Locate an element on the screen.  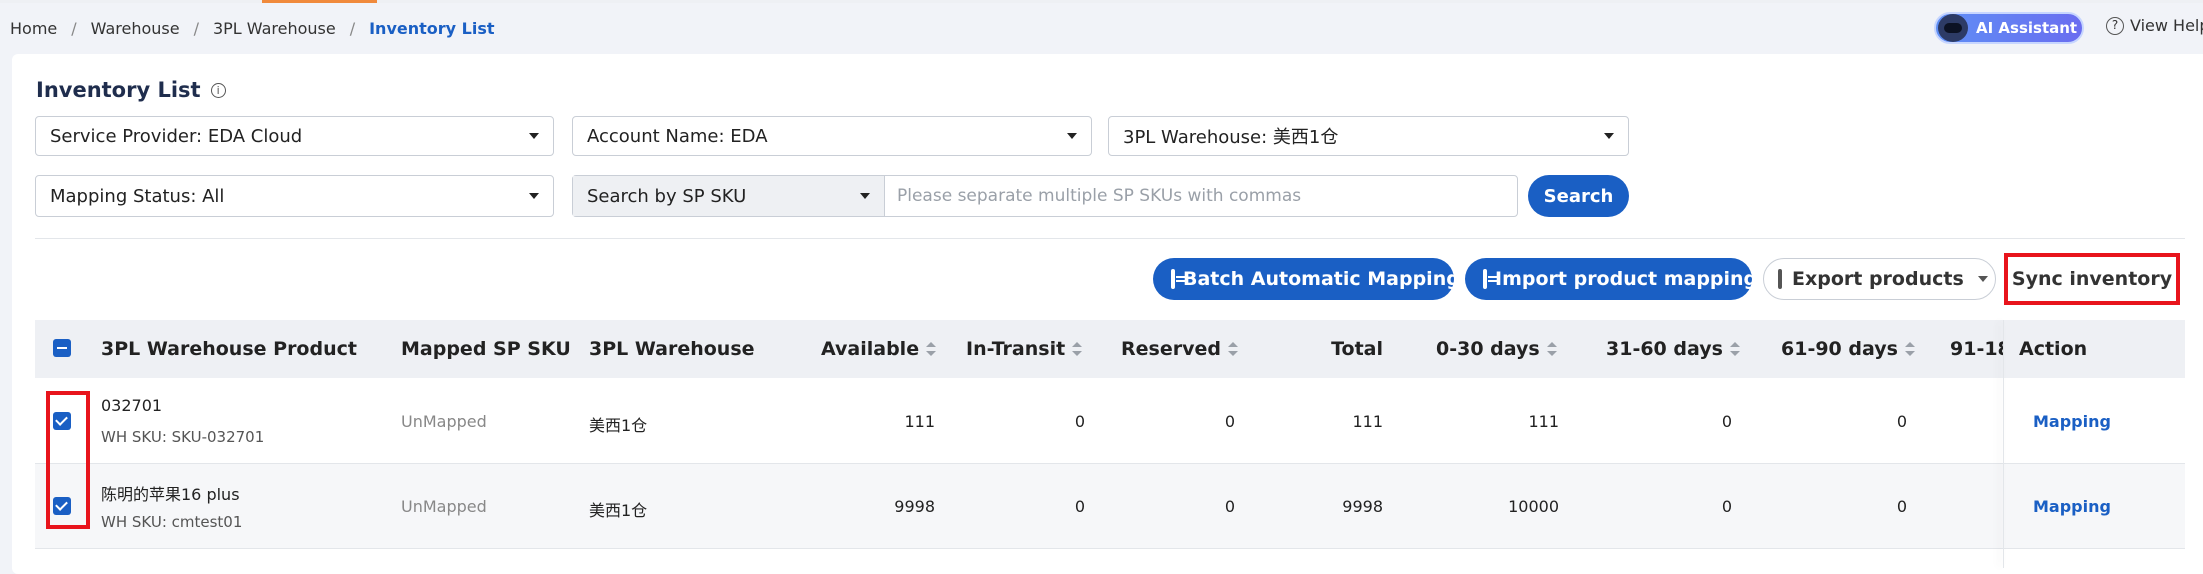
column-header-mapped-sku: Mapped SP SKU is located at coordinates (486, 349).